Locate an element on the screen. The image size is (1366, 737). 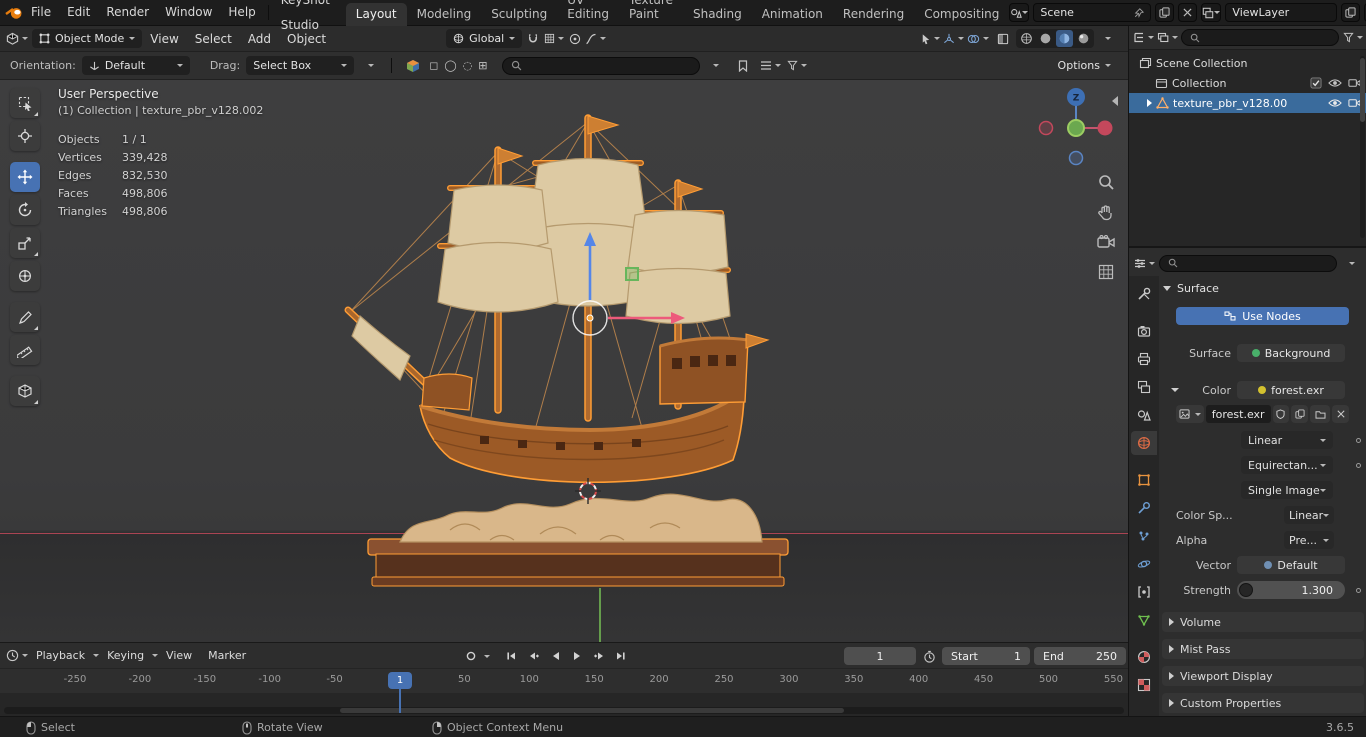
menu-playback: Playback is located at coordinates (60, 655).